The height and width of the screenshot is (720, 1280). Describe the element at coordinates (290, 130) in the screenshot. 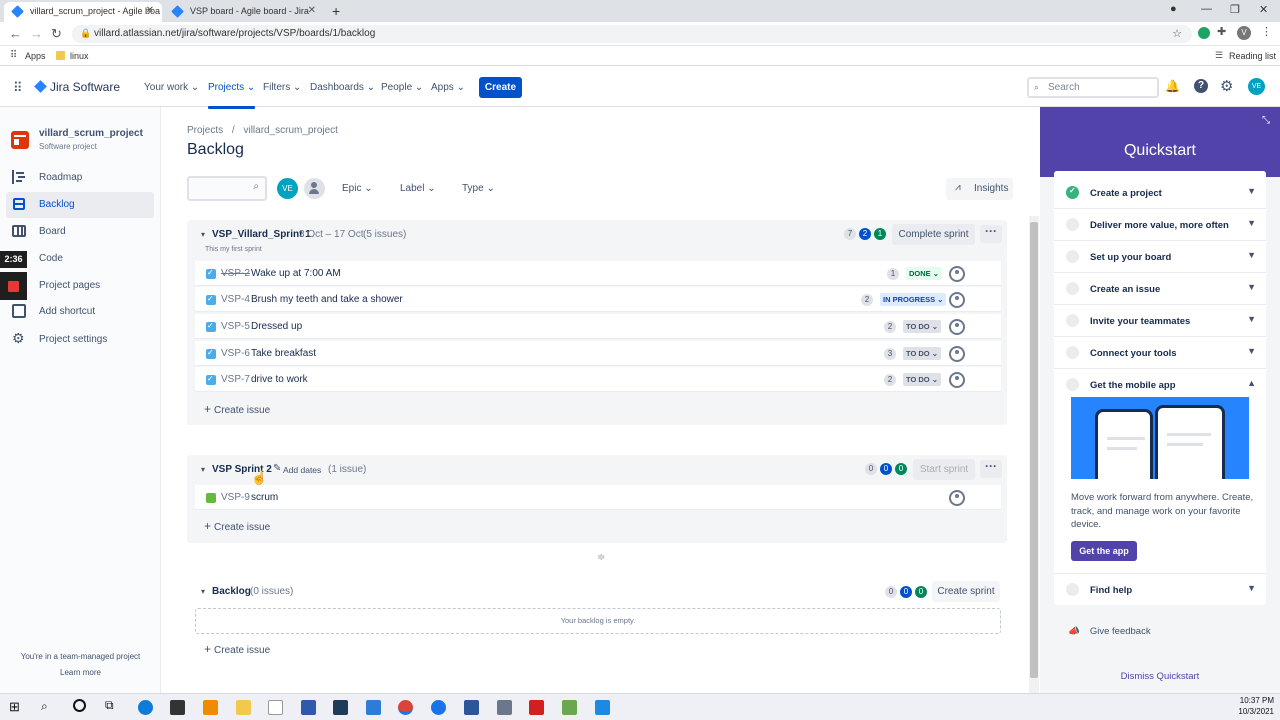

I see `breadcrumb-project: villard_scrum_project` at that location.